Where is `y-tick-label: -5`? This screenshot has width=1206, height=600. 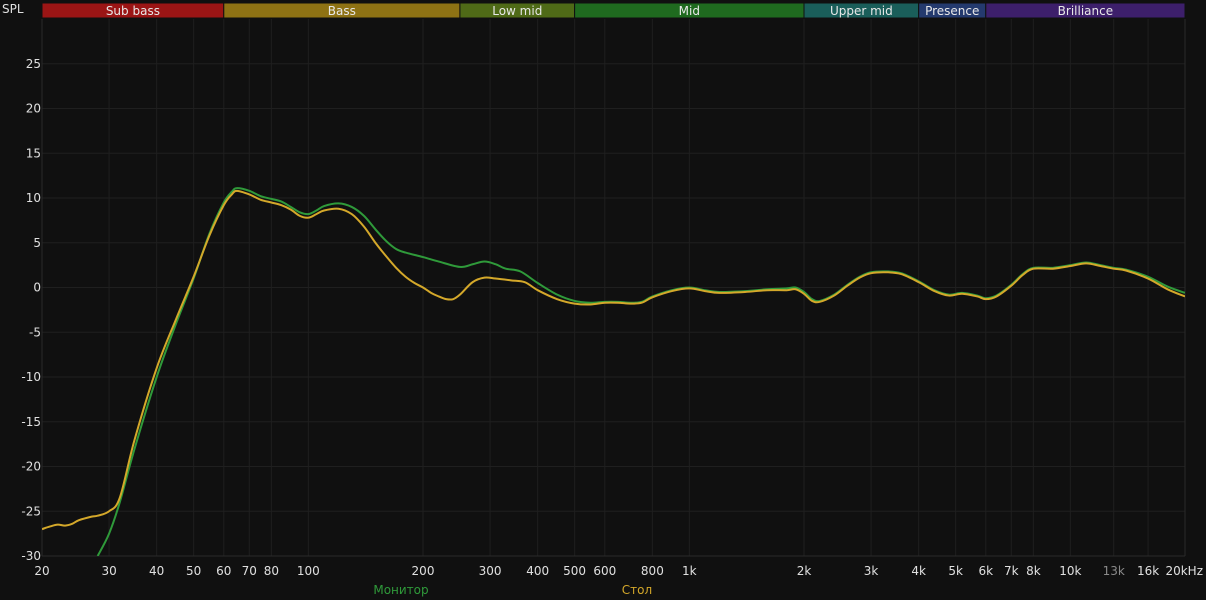
y-tick-label: -5 is located at coordinates (35, 332).